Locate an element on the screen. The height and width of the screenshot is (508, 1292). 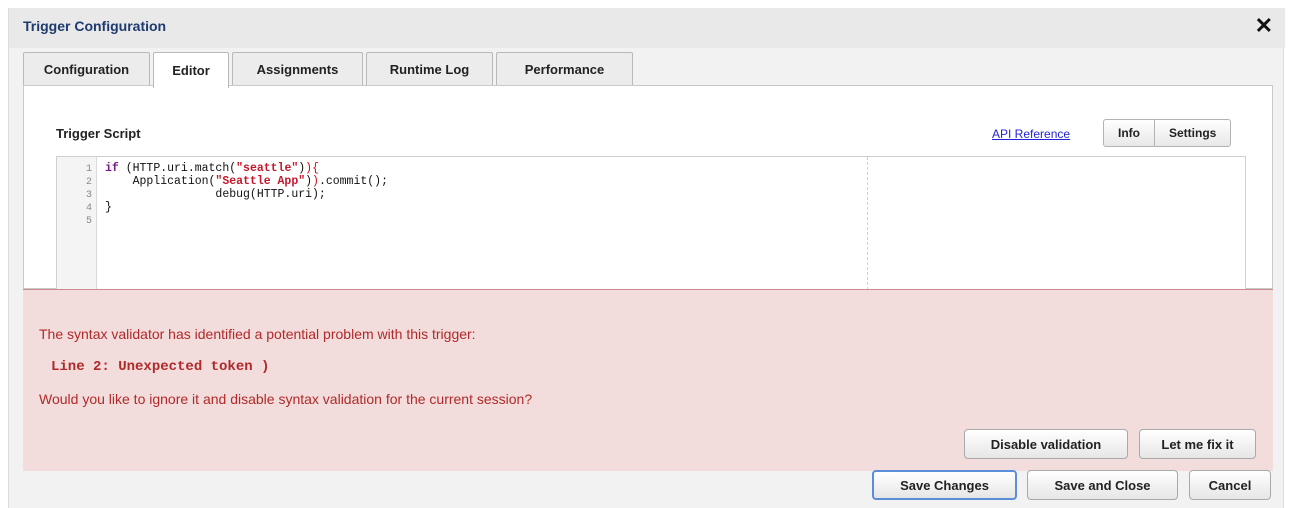
line-number: 2 is located at coordinates (88, 182).